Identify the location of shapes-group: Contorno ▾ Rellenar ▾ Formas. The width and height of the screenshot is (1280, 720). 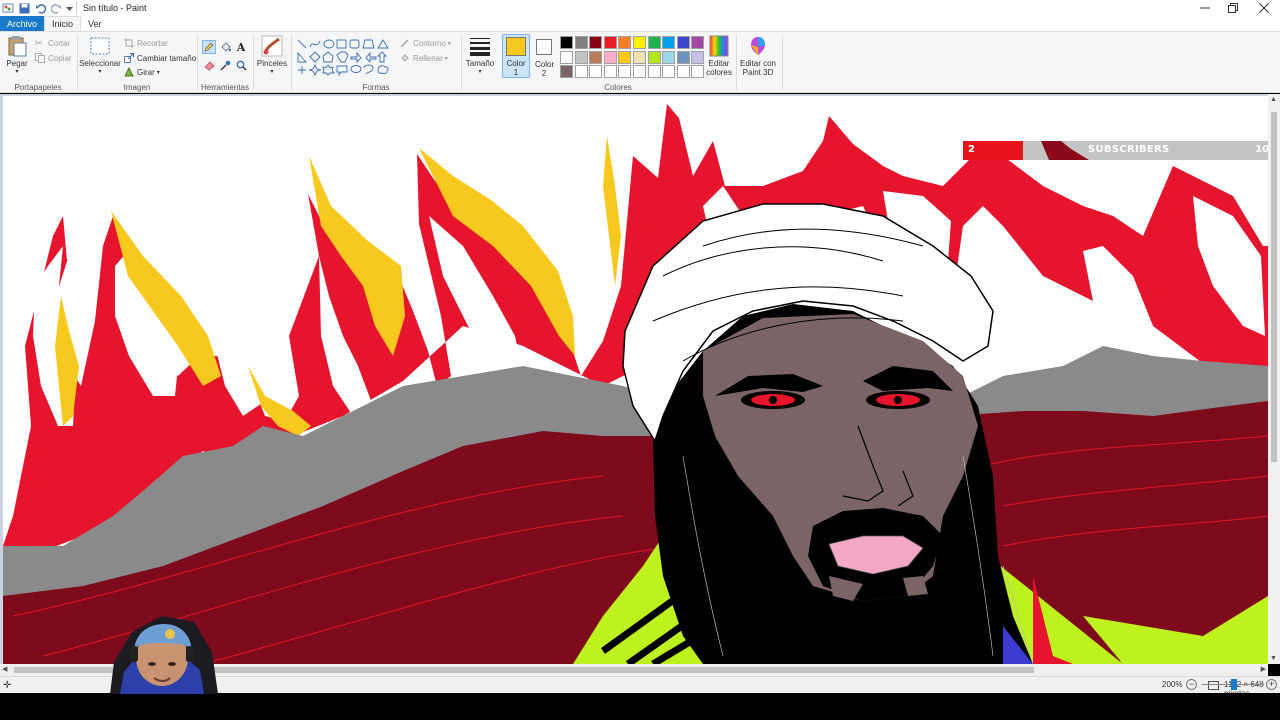
(376, 62).